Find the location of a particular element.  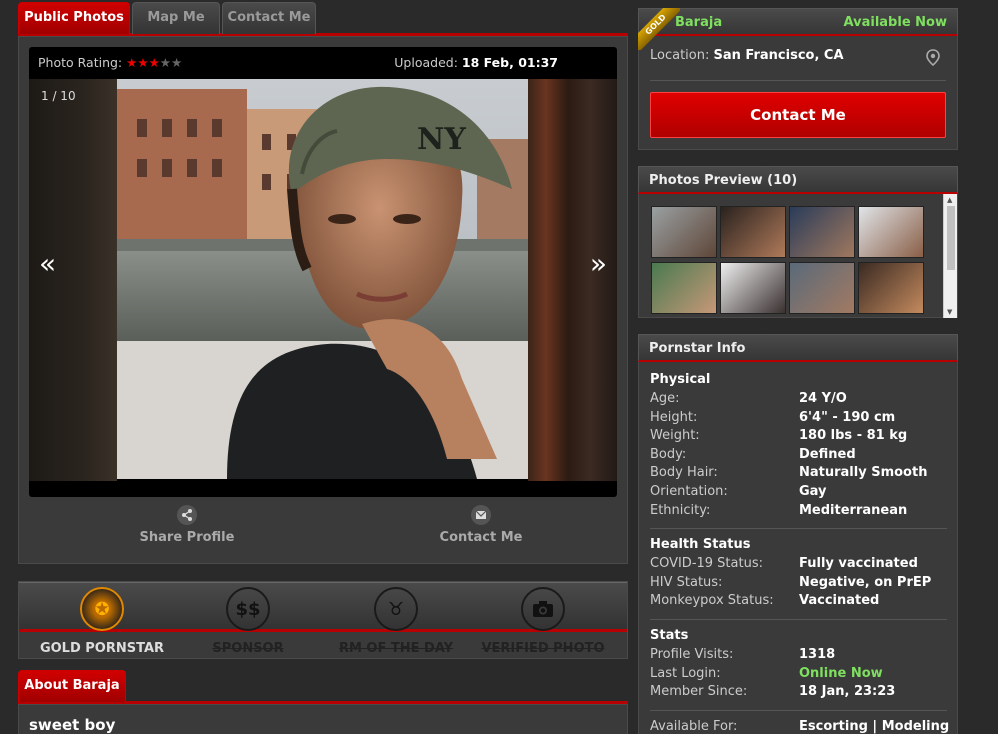

uploaded-value: 18 Feb, 01:37 is located at coordinates (509, 62).